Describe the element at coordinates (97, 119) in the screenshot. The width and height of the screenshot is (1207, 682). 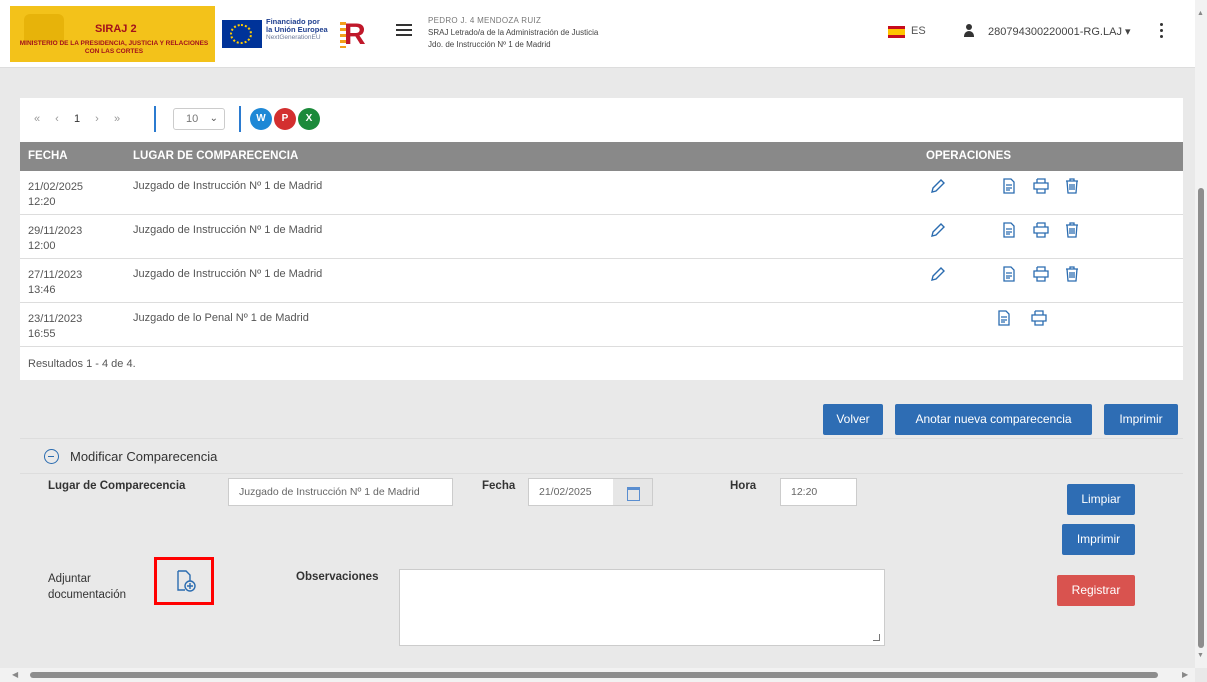
I see `next-page-button: ›` at that location.